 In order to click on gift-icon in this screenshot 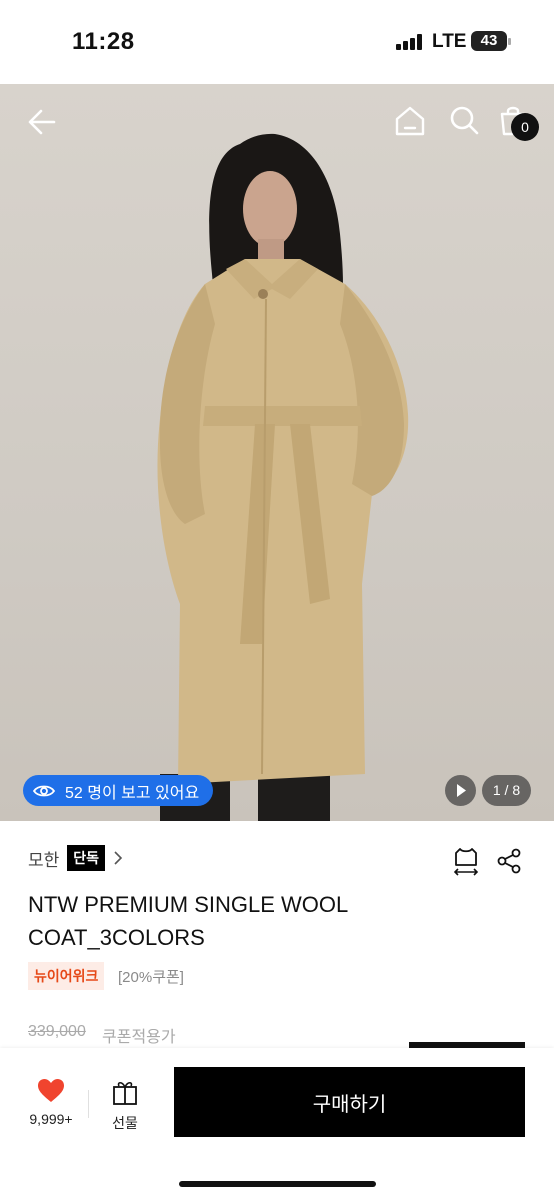, I will do `click(125, 1093)`.